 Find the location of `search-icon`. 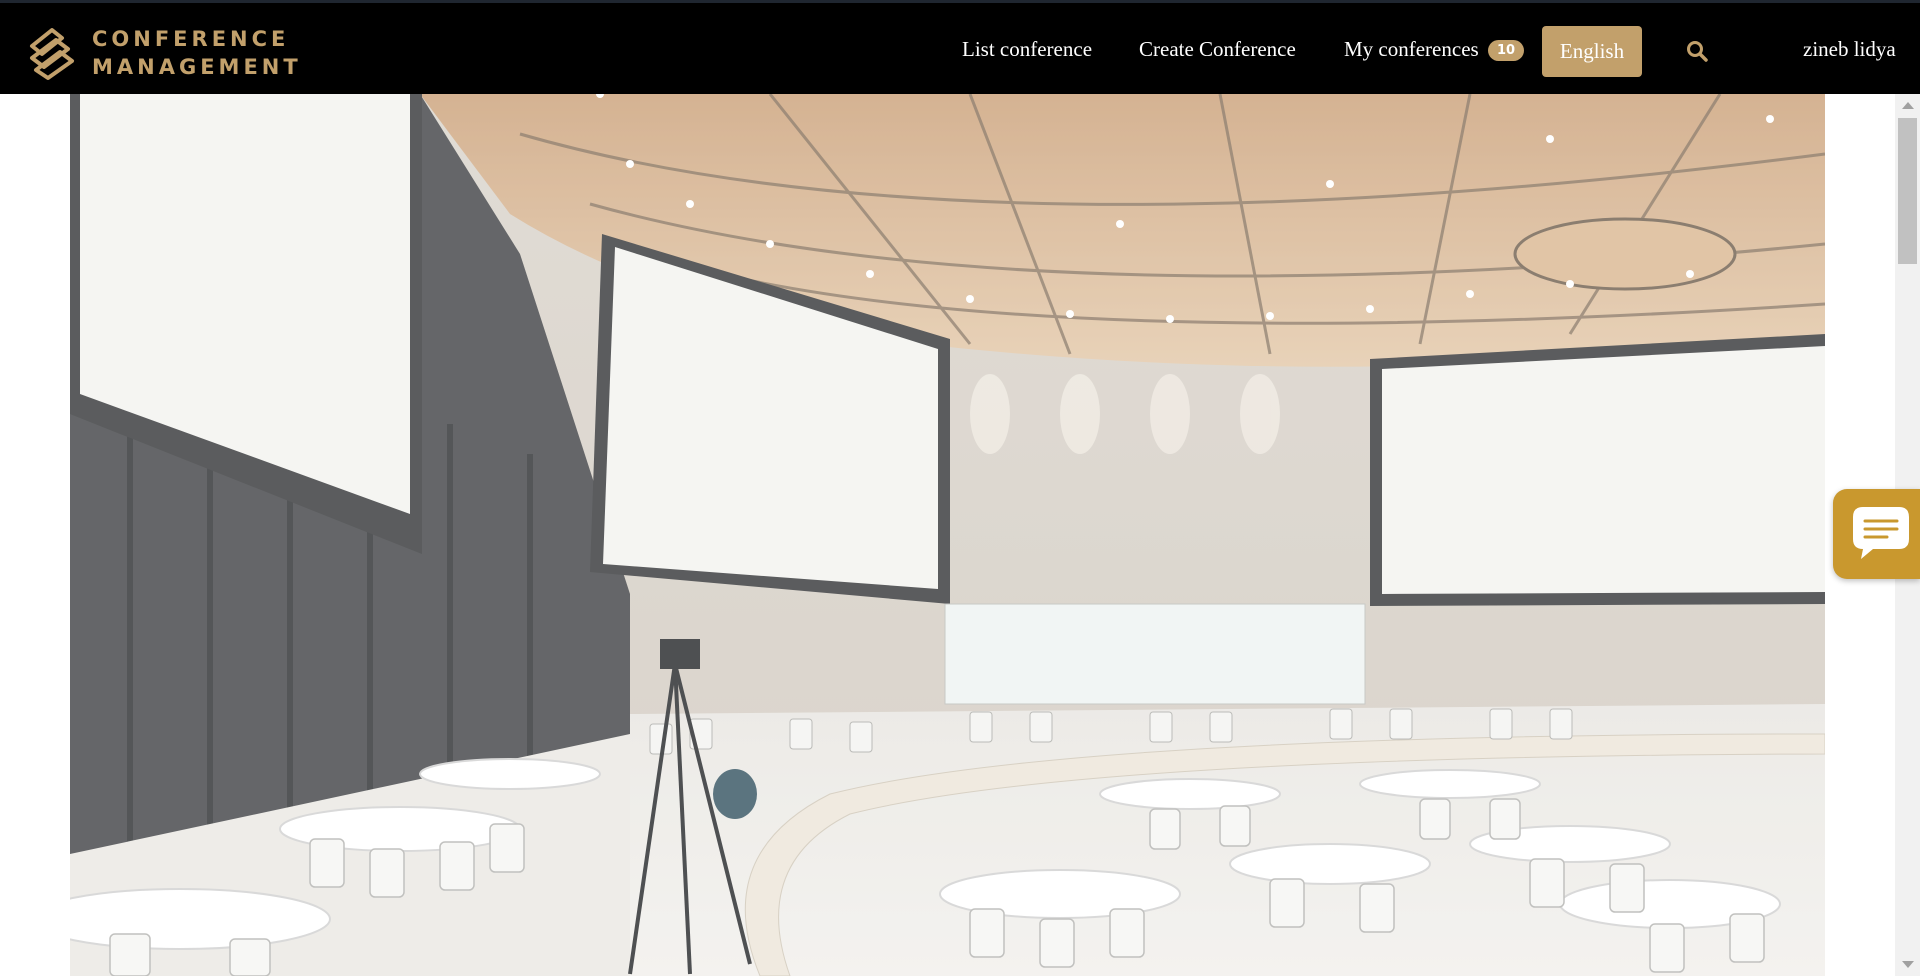

search-icon is located at coordinates (1697, 51).